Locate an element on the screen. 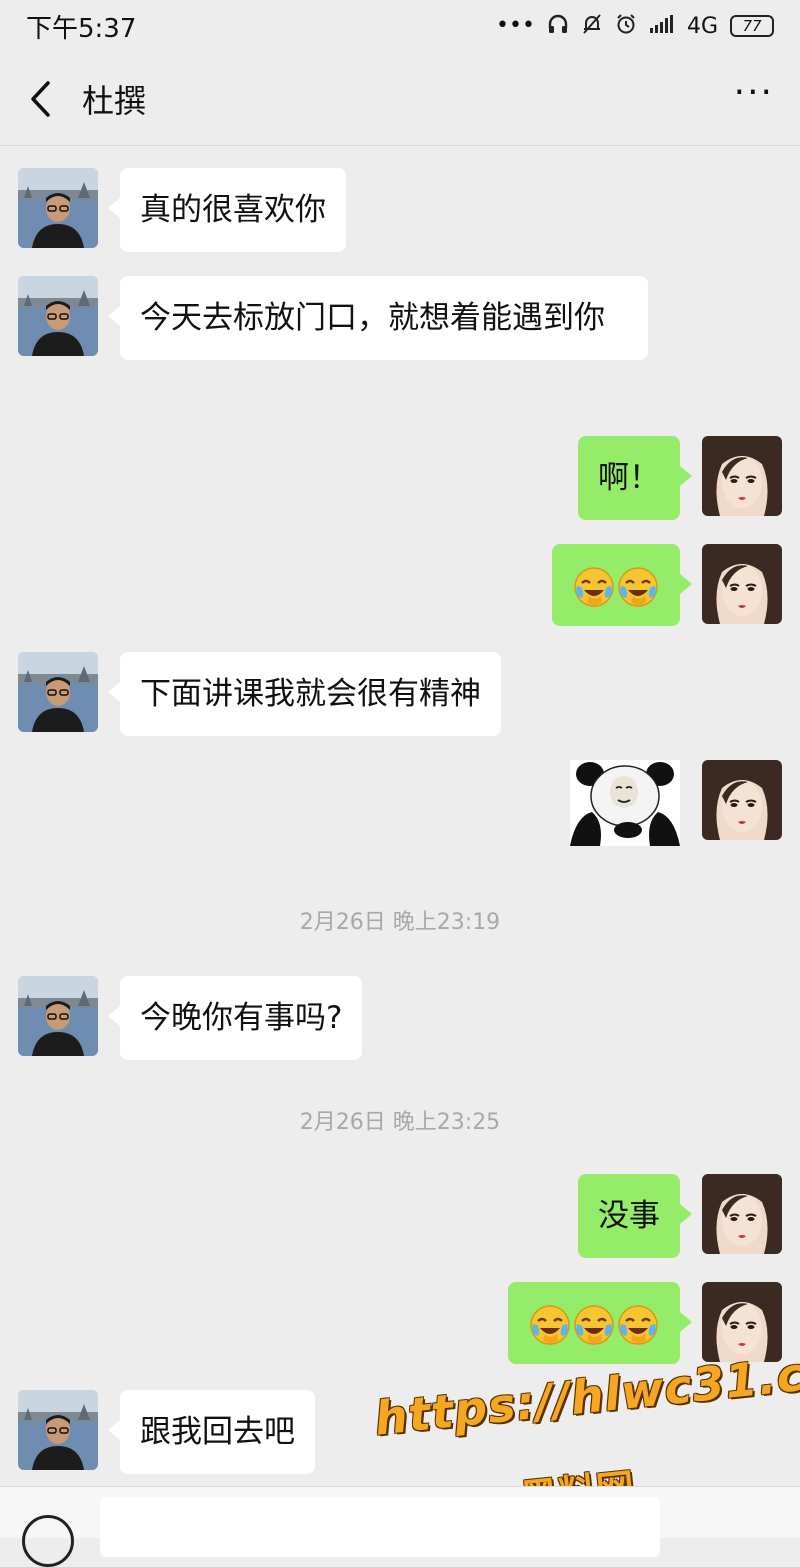 This screenshot has height=1567, width=800. time-stamp: 2月26日 晚上23:19 is located at coordinates (400, 922).